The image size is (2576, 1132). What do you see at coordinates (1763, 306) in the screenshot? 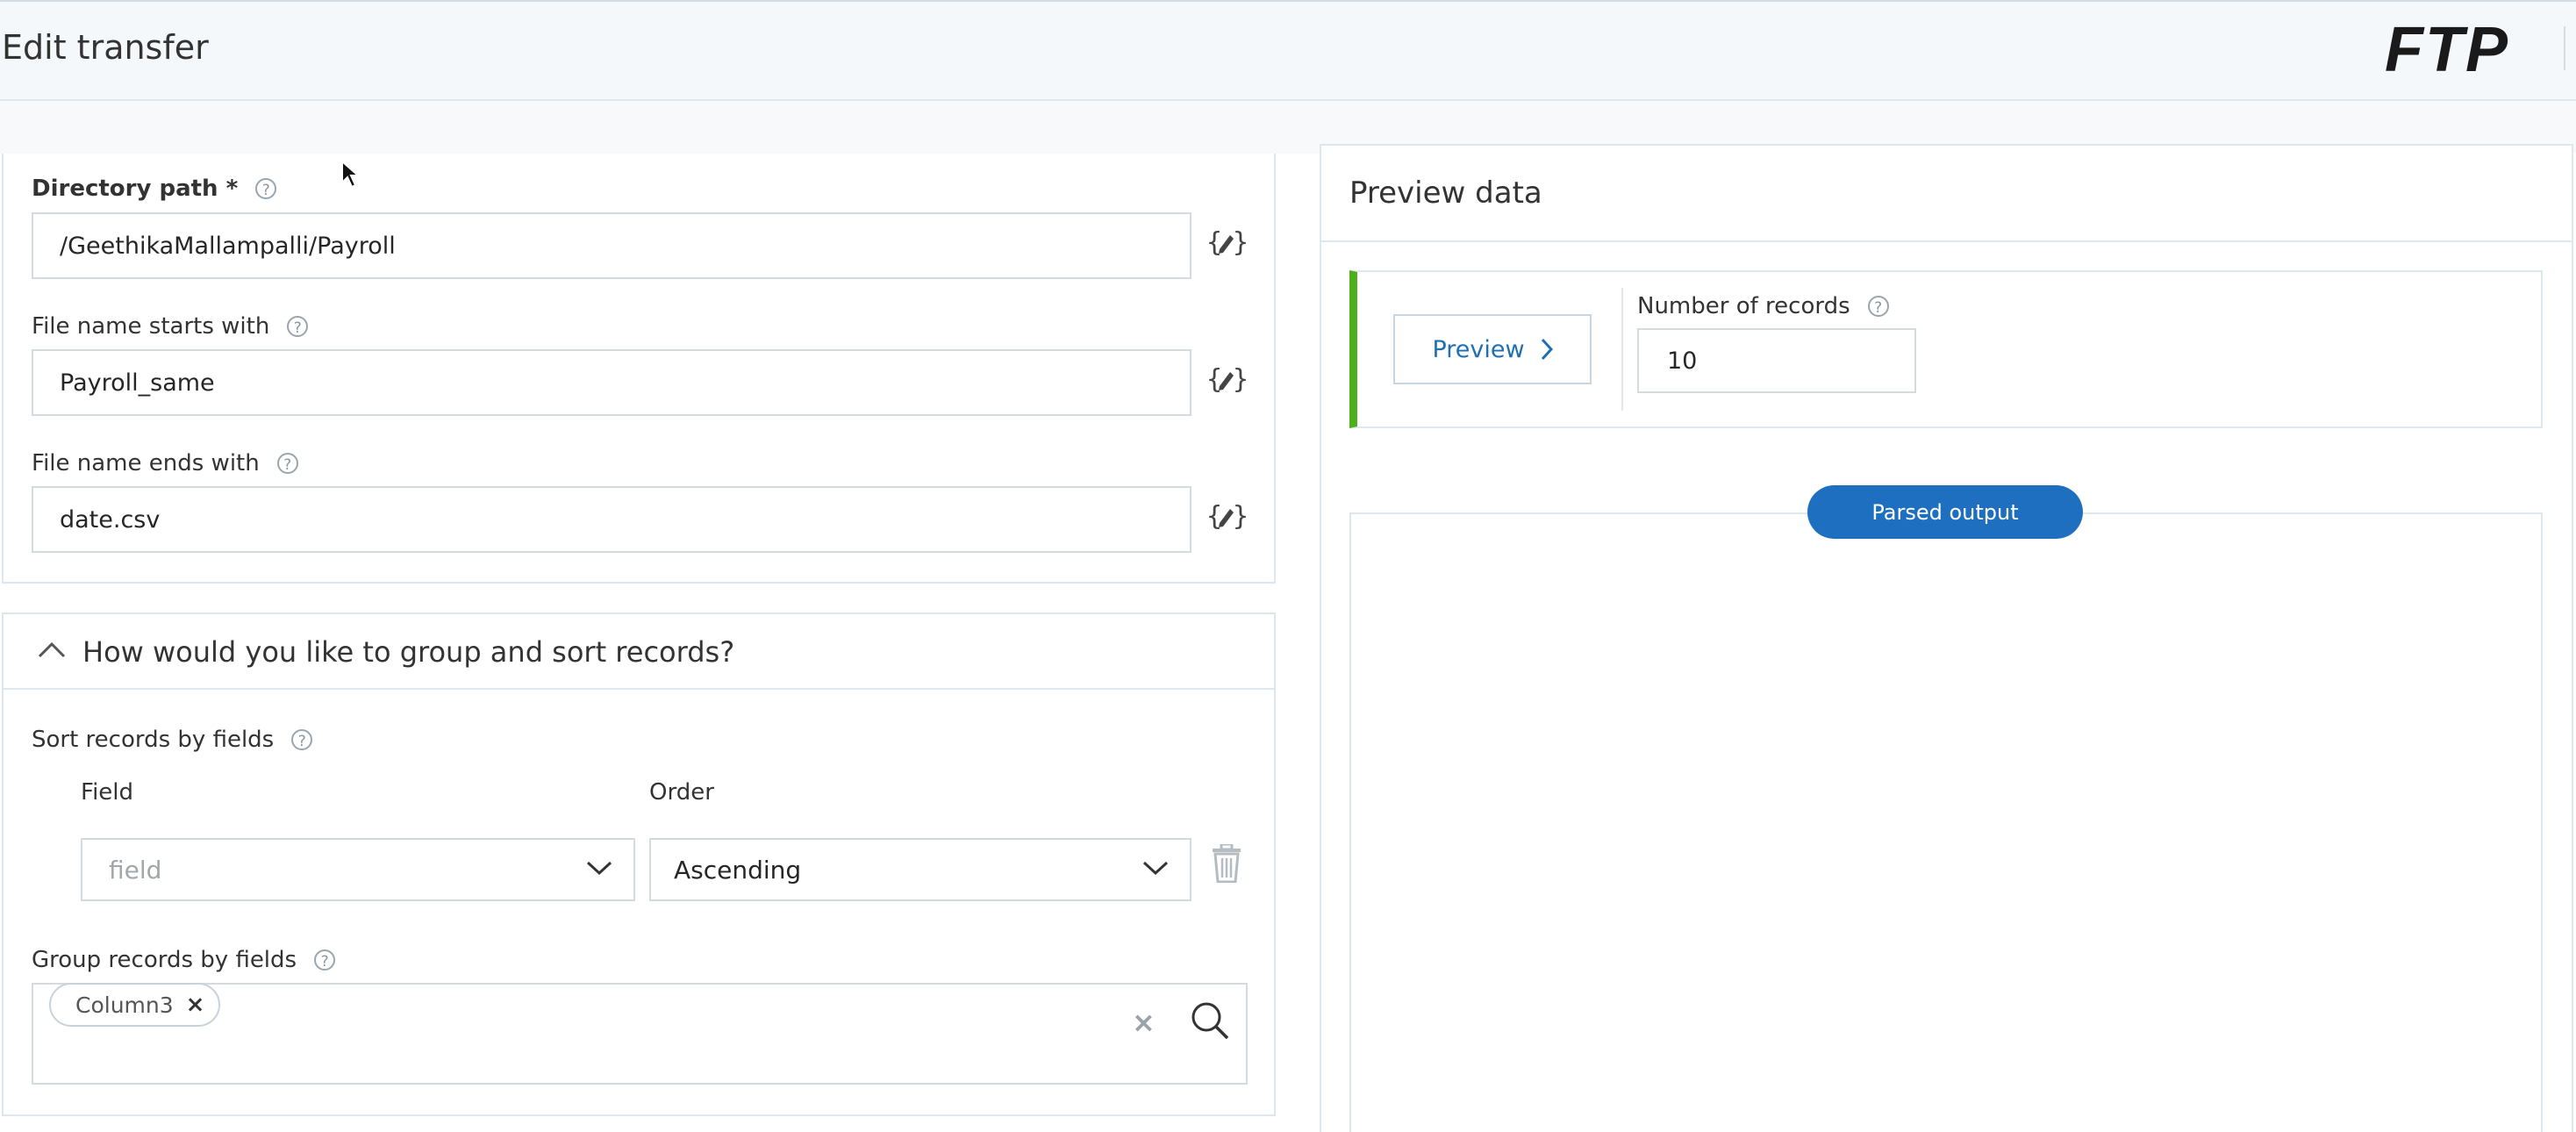
I see `records-label: Number of records ?` at bounding box center [1763, 306].